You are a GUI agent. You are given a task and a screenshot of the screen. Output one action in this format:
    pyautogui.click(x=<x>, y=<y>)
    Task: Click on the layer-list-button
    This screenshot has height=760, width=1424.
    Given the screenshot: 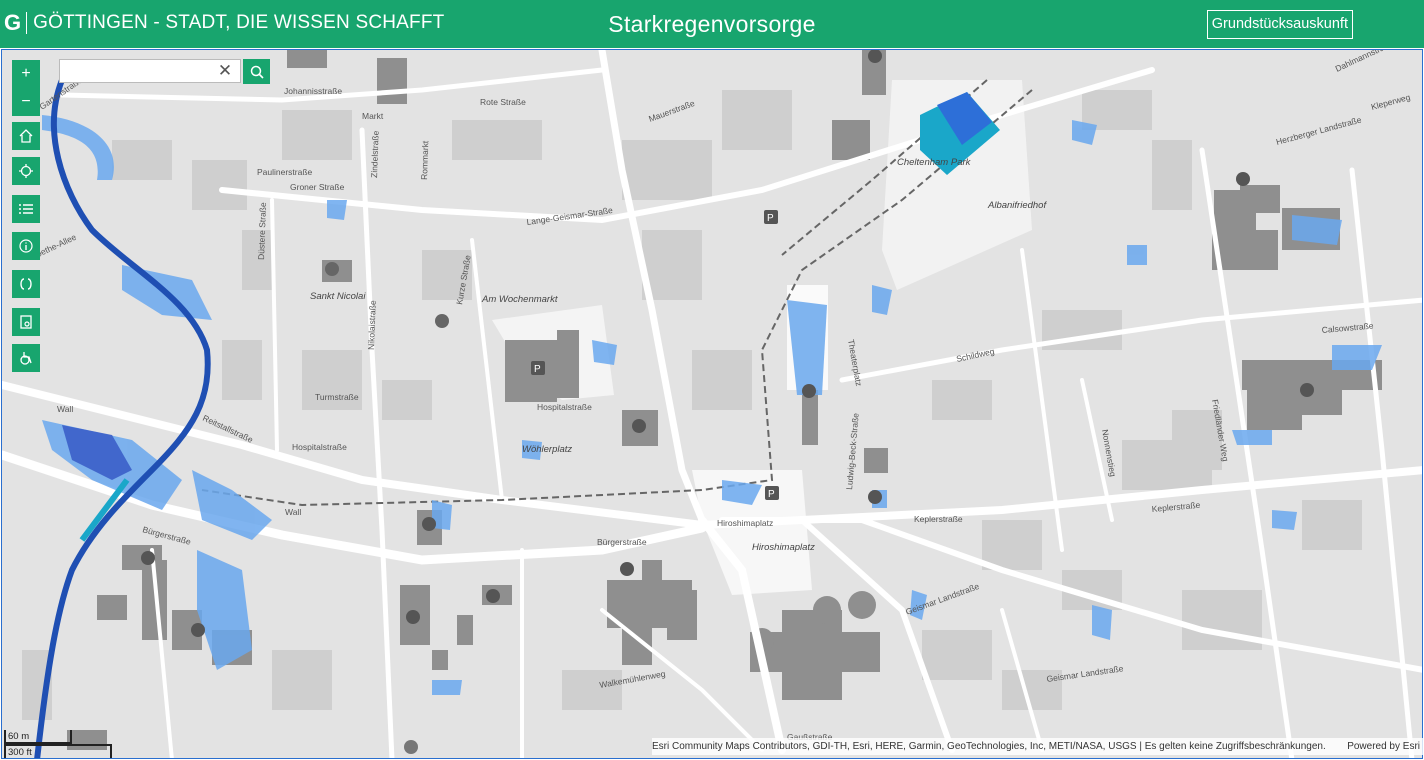 What is the action you would take?
    pyautogui.click(x=26, y=209)
    